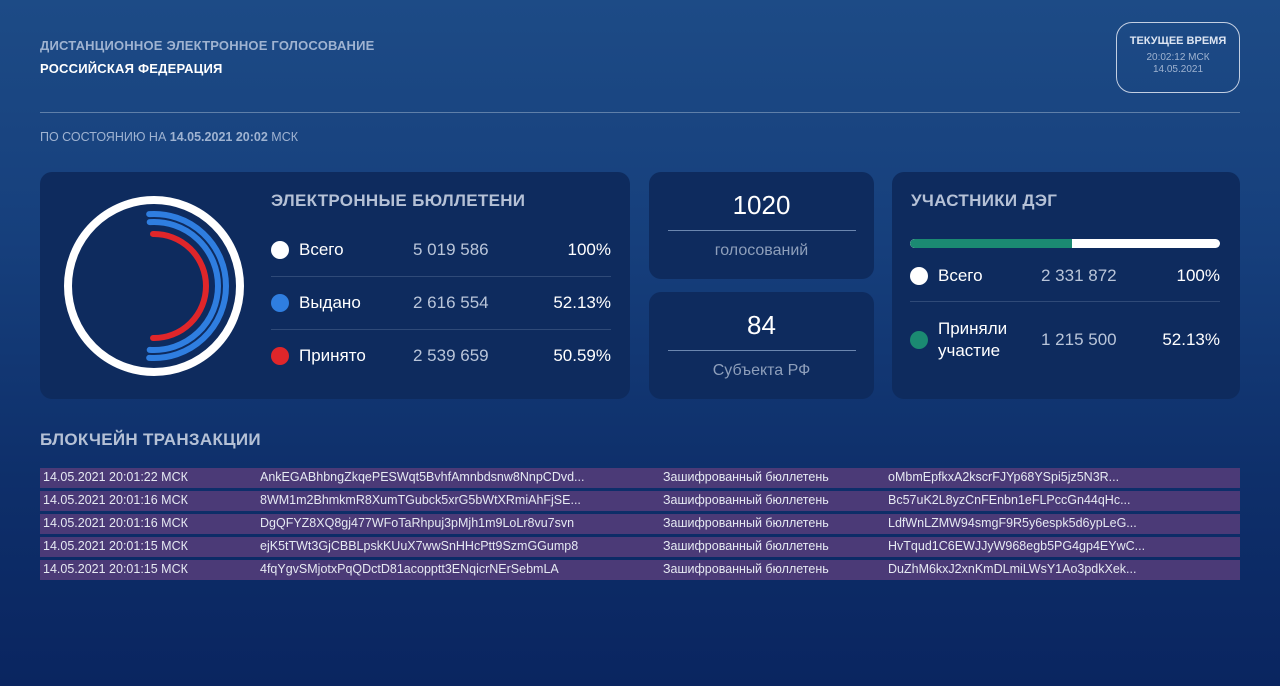 The width and height of the screenshot is (1280, 686). I want to click on status-prefix: ПО СОСТОЯНИЮ НА, so click(103, 137).